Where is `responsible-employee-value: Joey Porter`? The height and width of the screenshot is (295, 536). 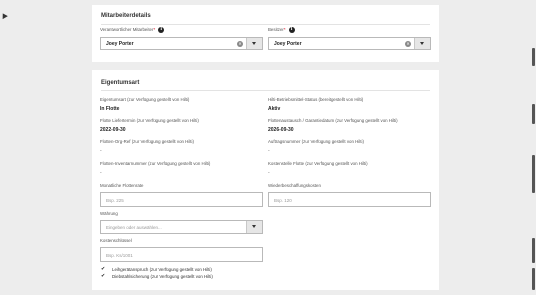 responsible-employee-value: Joey Porter is located at coordinates (120, 44).